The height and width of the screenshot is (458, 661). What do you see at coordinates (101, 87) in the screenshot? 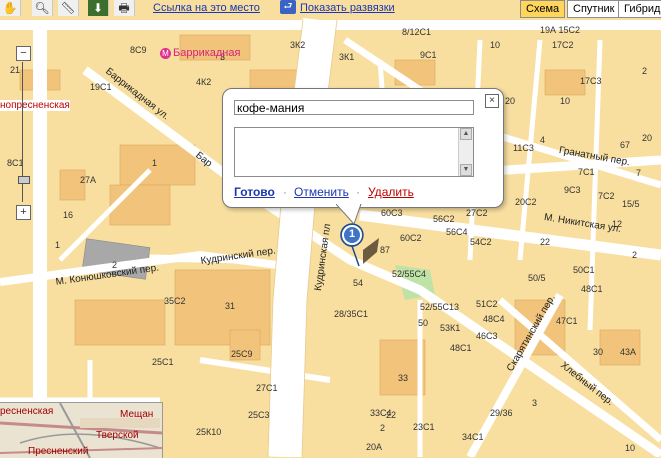
I see `house-number: 19С1` at bounding box center [101, 87].